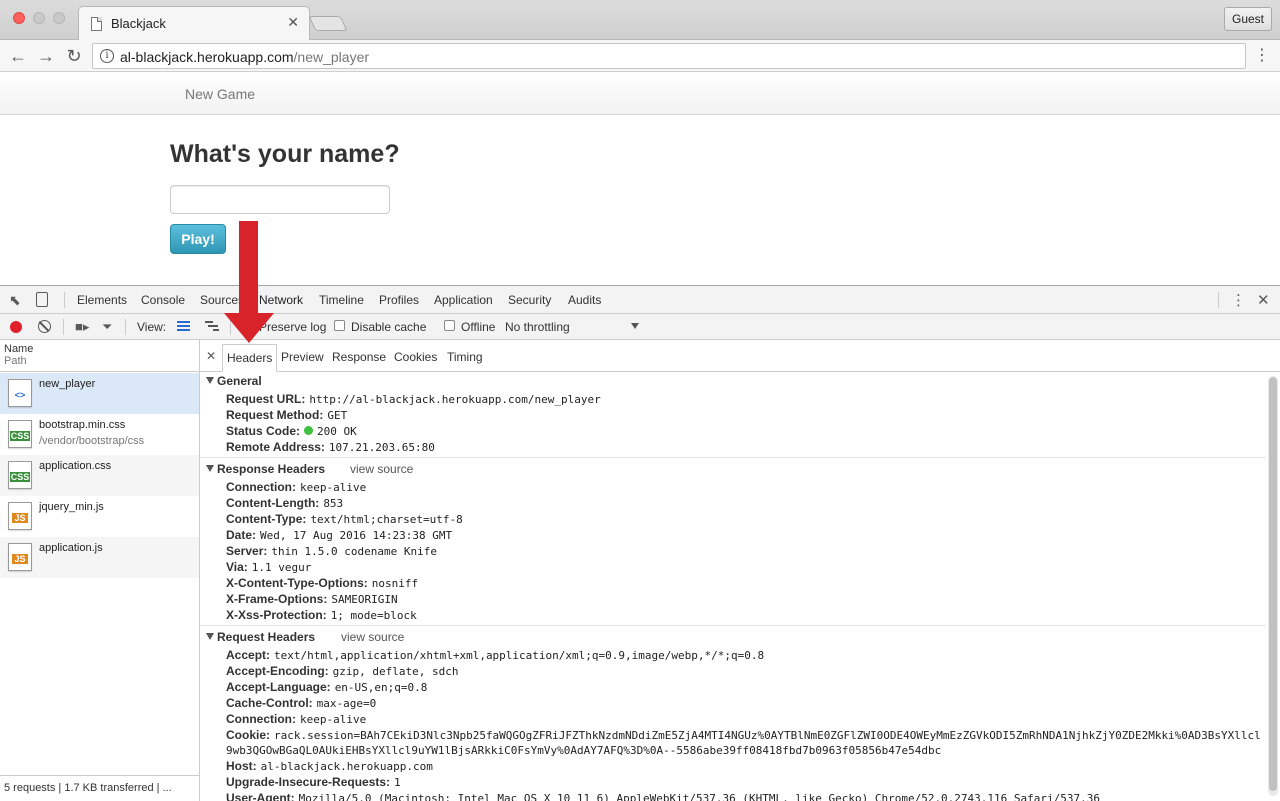  I want to click on device-mode-icon, so click(42, 299).